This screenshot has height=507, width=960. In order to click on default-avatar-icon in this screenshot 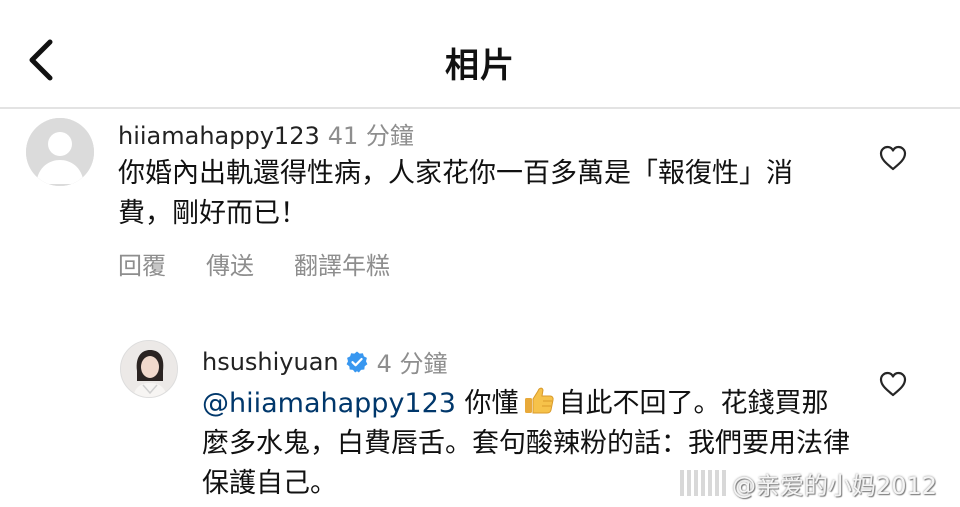, I will do `click(60, 152)`.